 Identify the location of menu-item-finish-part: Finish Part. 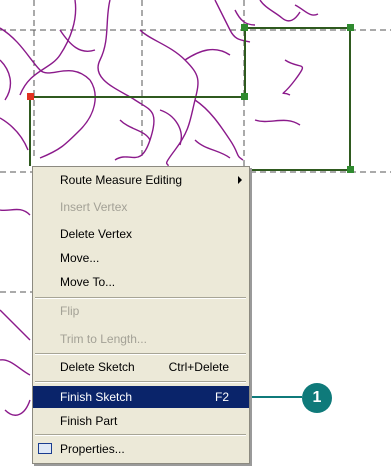
(141, 421).